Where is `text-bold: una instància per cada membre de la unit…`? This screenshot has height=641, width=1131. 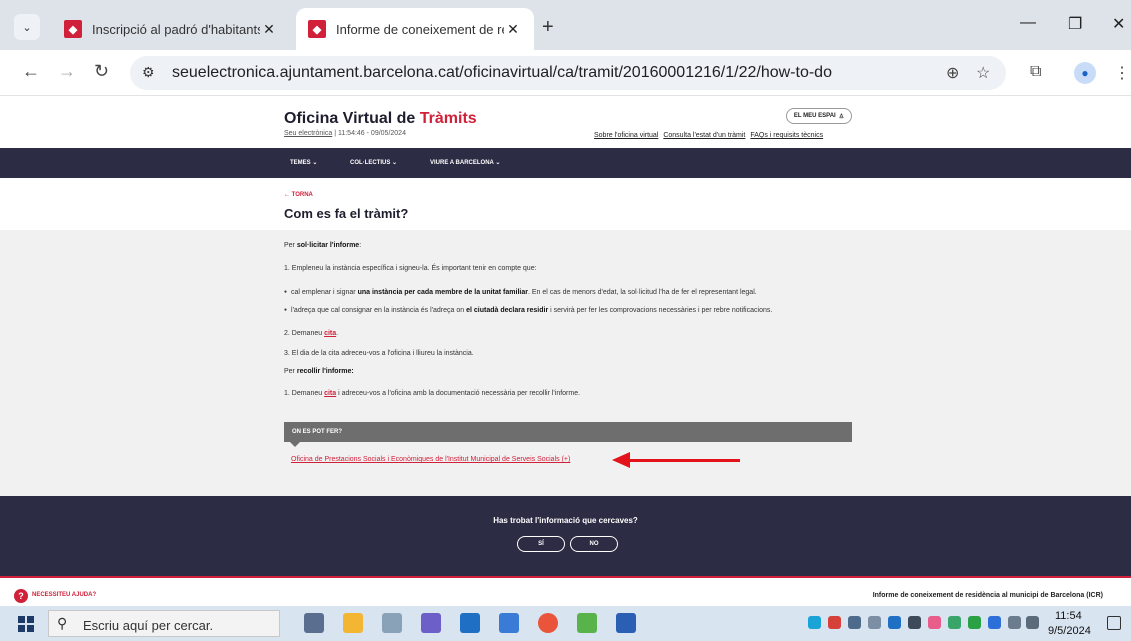 text-bold: una instància per cada membre de la unit… is located at coordinates (442, 292).